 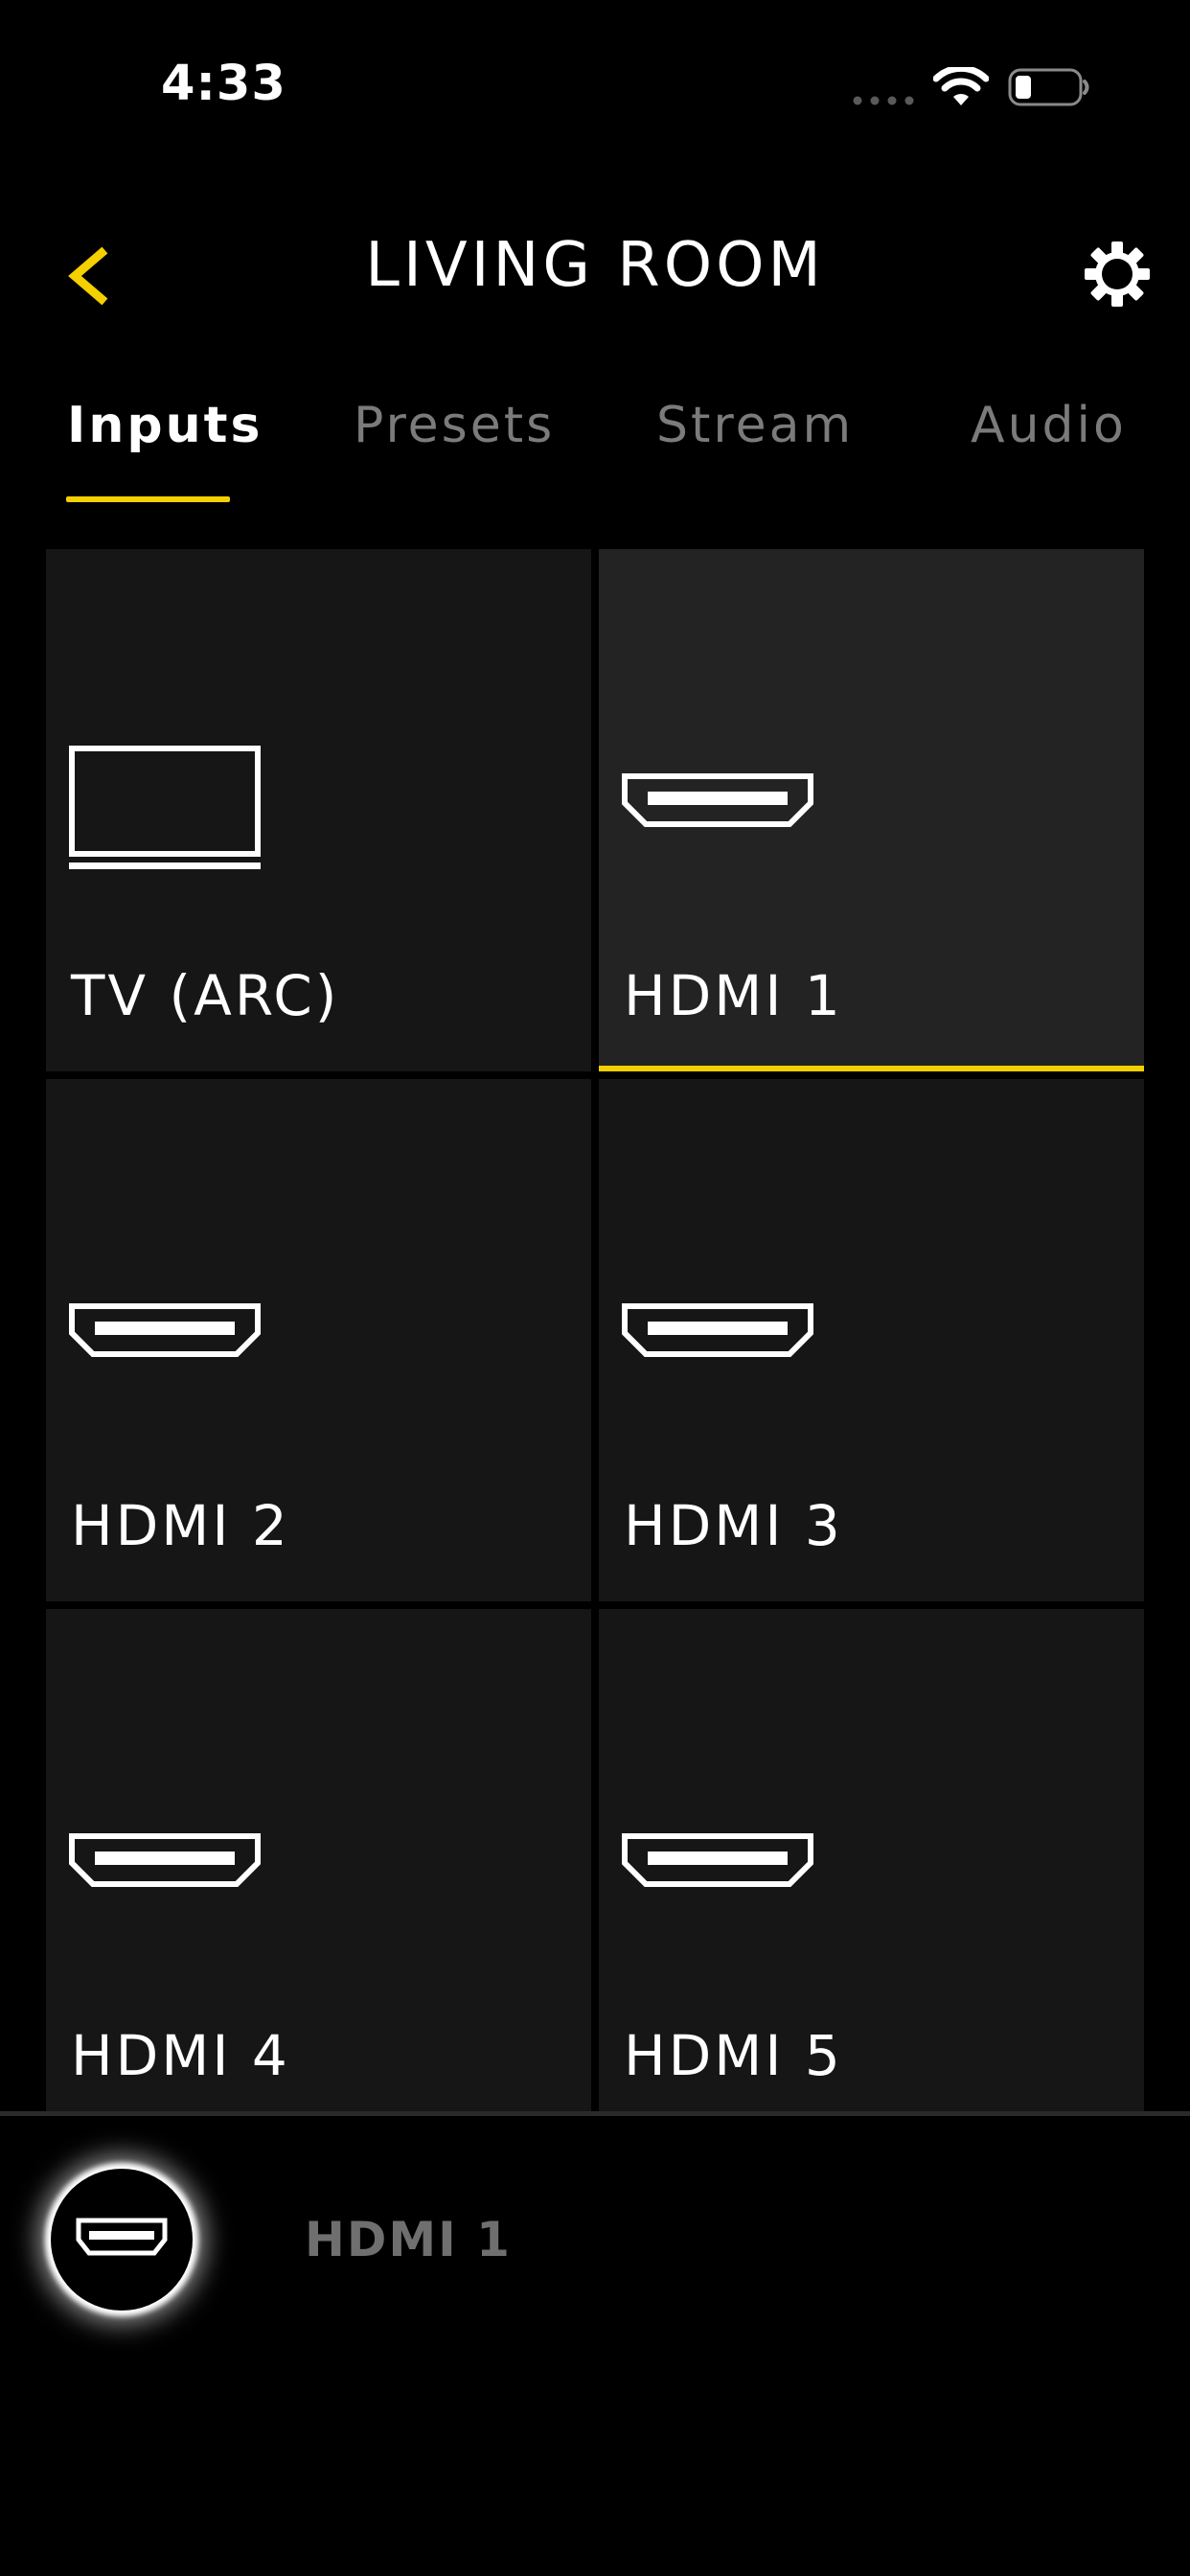 What do you see at coordinates (595, 2113) in the screenshot?
I see `divider` at bounding box center [595, 2113].